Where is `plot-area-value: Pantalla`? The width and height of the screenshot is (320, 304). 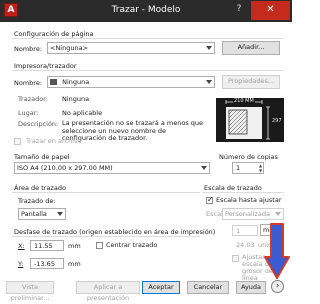
plot-area-value: Pantalla is located at coordinates (34, 214).